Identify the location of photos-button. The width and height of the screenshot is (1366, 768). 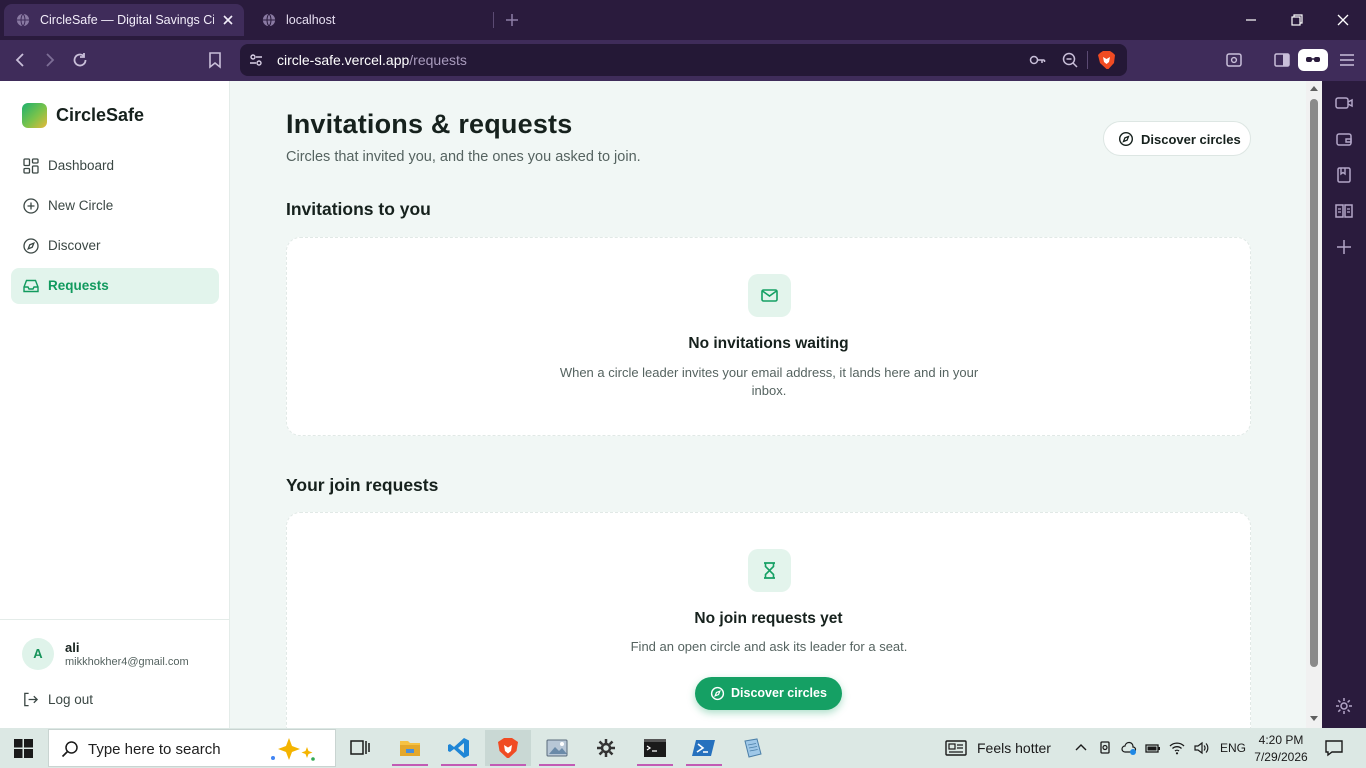
(557, 748).